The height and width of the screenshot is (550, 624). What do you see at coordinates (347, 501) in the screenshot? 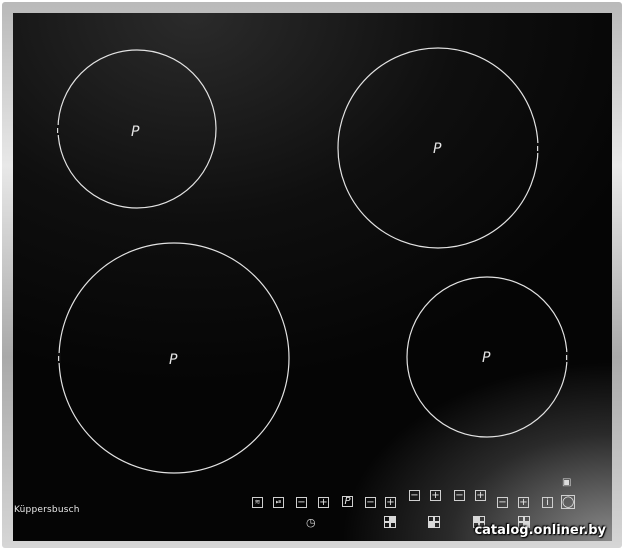
I see `power-boost-button: P` at bounding box center [347, 501].